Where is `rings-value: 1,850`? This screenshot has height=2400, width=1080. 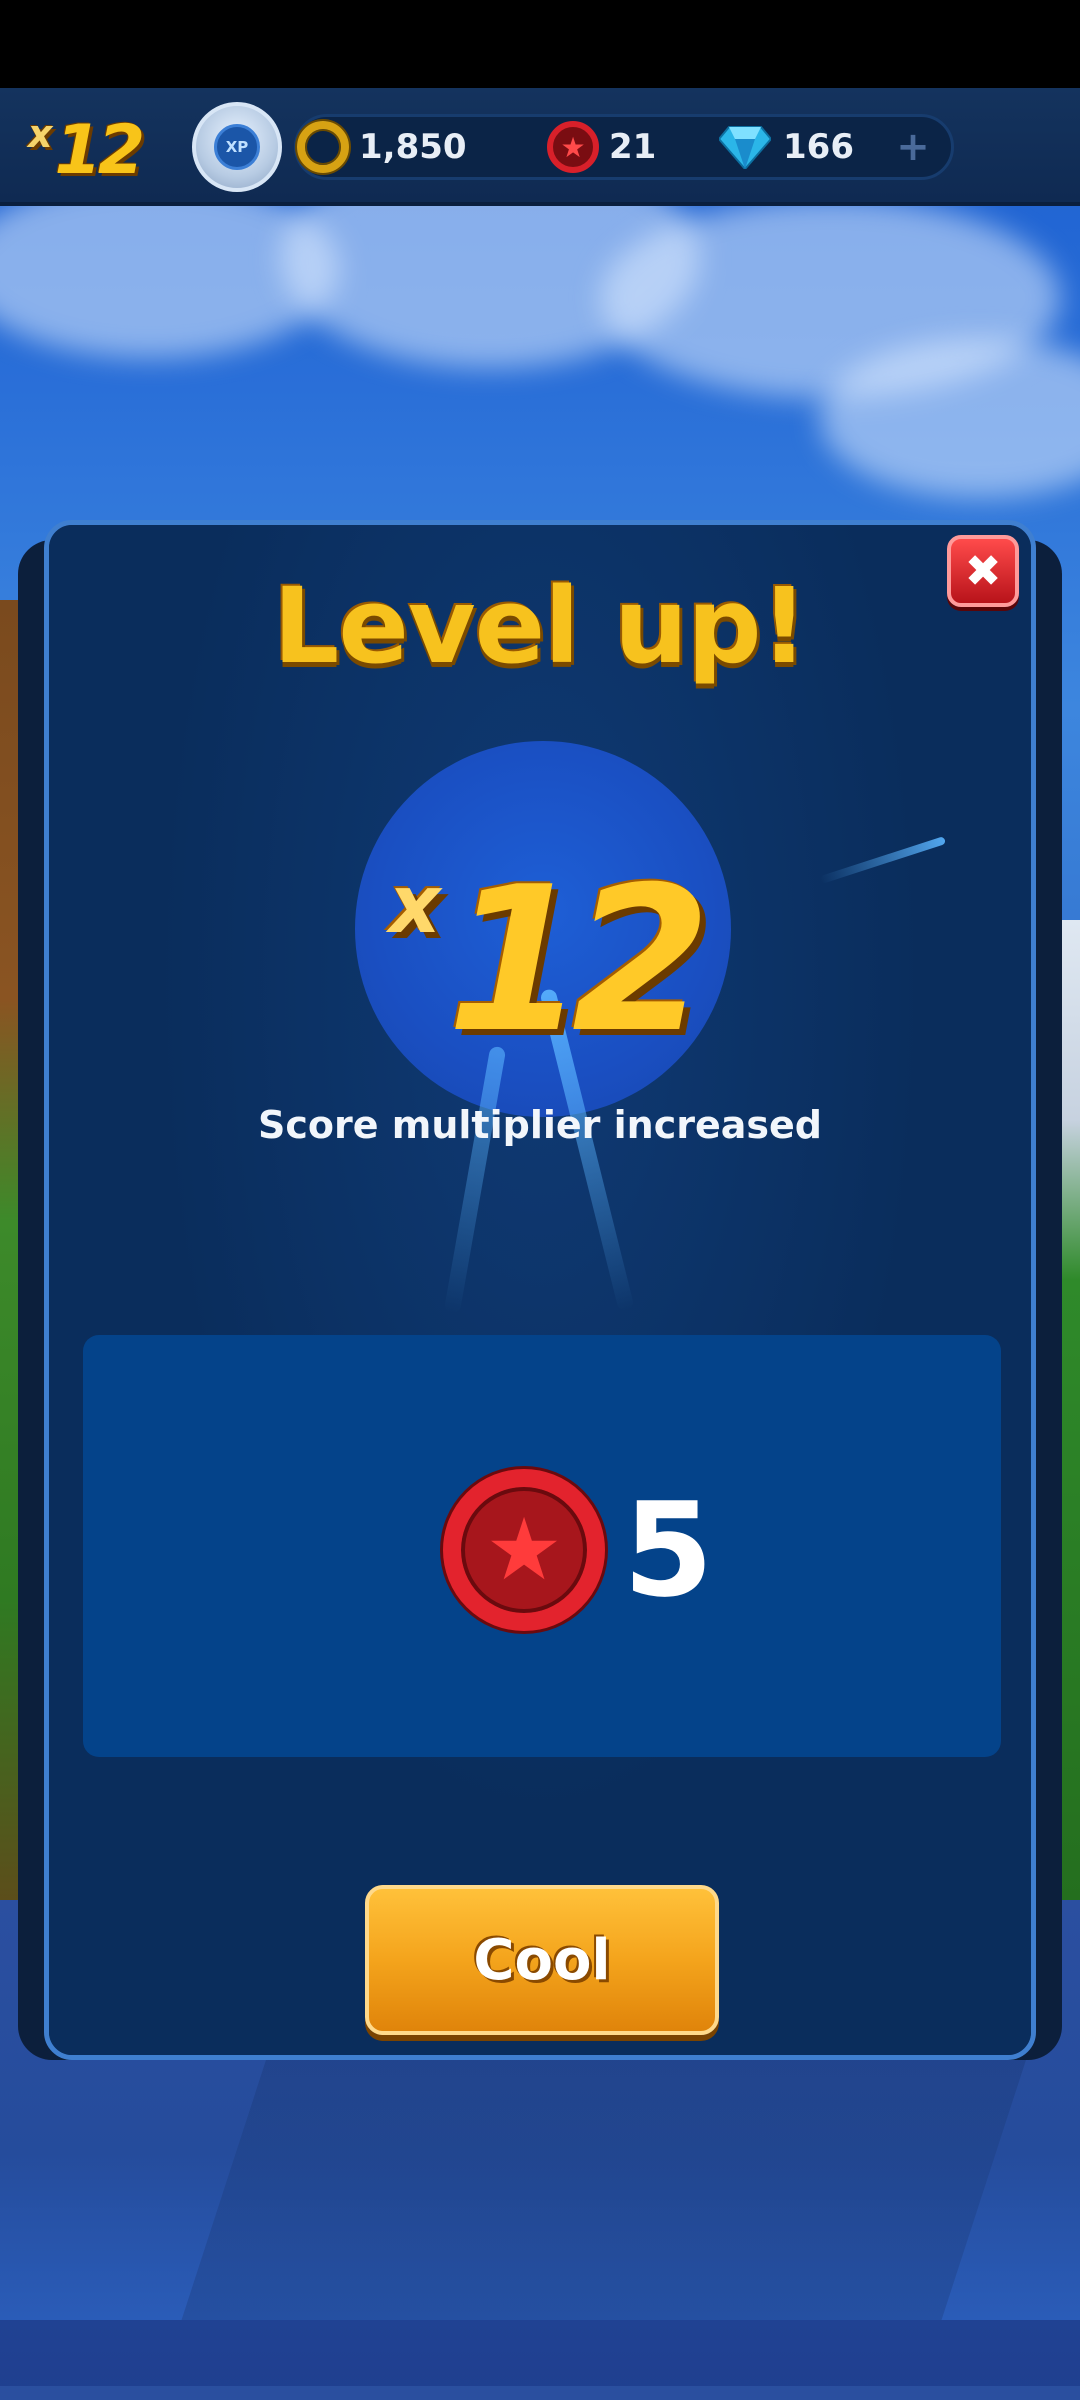
rings-value: 1,850 is located at coordinates (413, 147).